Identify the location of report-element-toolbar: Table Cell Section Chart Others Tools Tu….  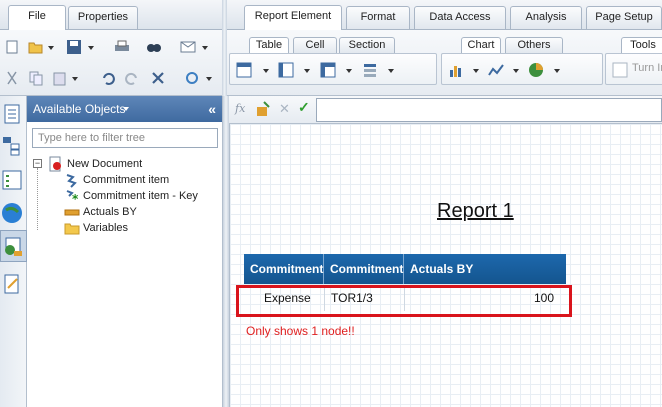
(444, 63).